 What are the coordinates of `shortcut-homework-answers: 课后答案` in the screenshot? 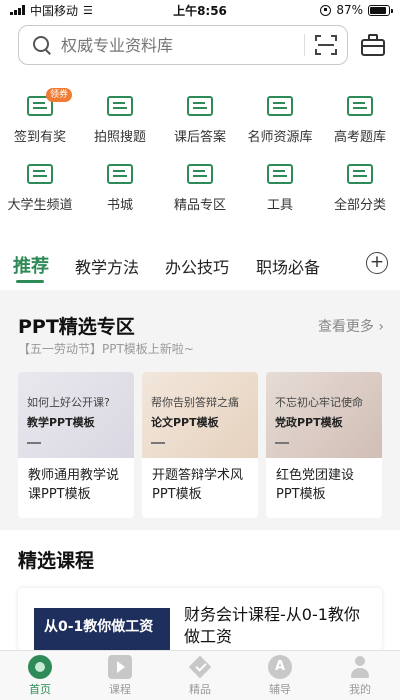 It's located at (200, 120).